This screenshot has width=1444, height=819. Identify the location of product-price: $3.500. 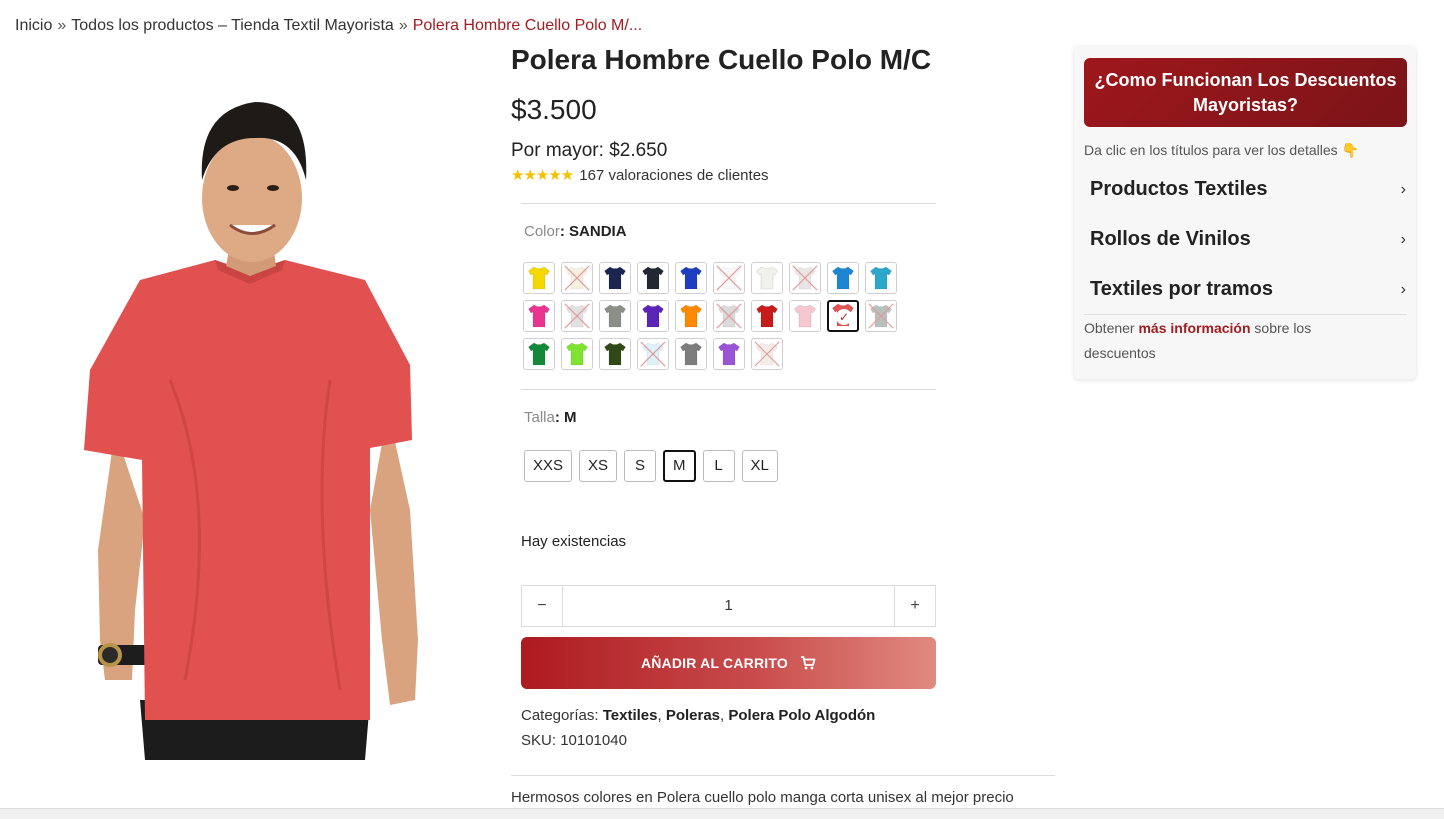
(554, 109).